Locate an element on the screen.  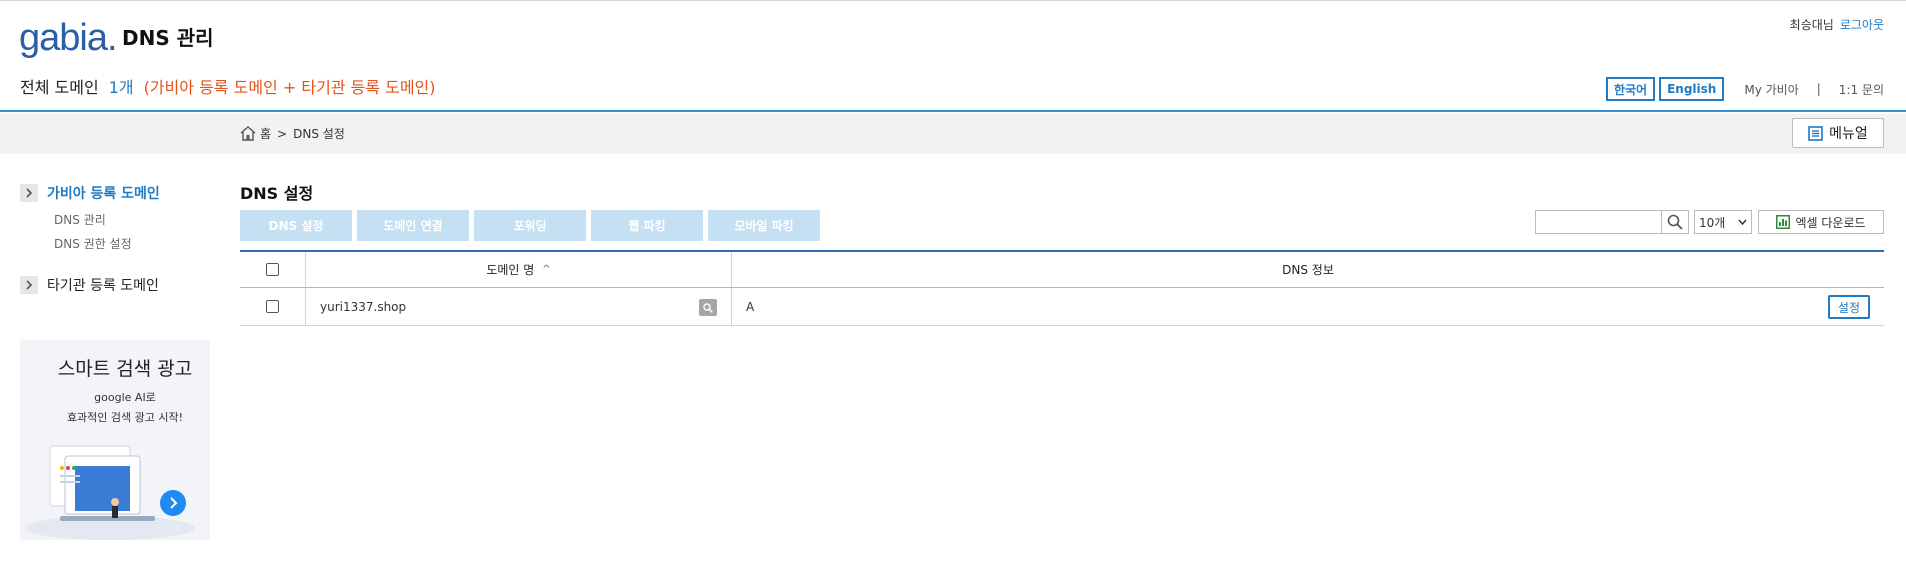
ad-line2: 효과적인 검색 광고 시작! is located at coordinates (125, 417).